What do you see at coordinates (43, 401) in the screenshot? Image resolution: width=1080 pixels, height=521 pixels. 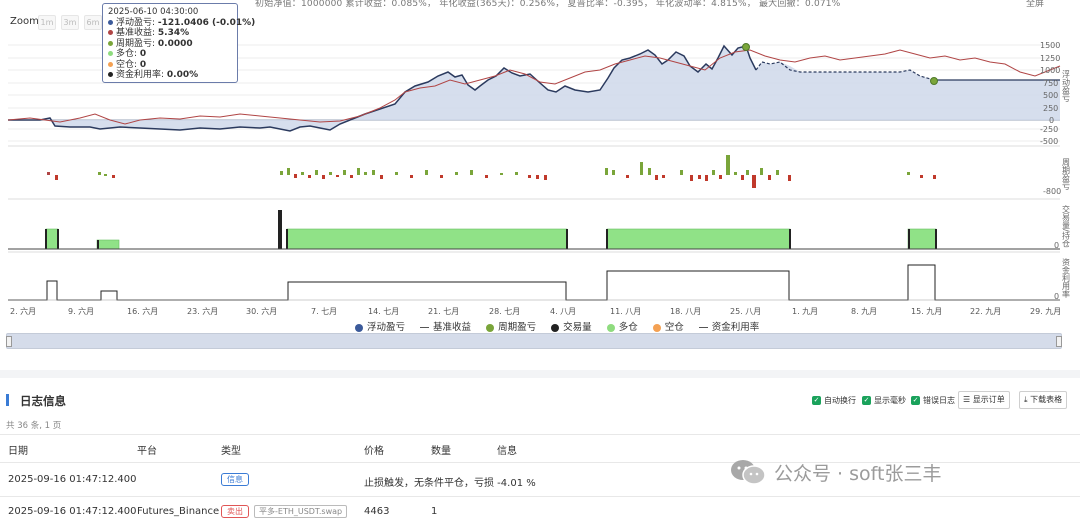 I see `log-section-title: 日志信息` at bounding box center [43, 401].